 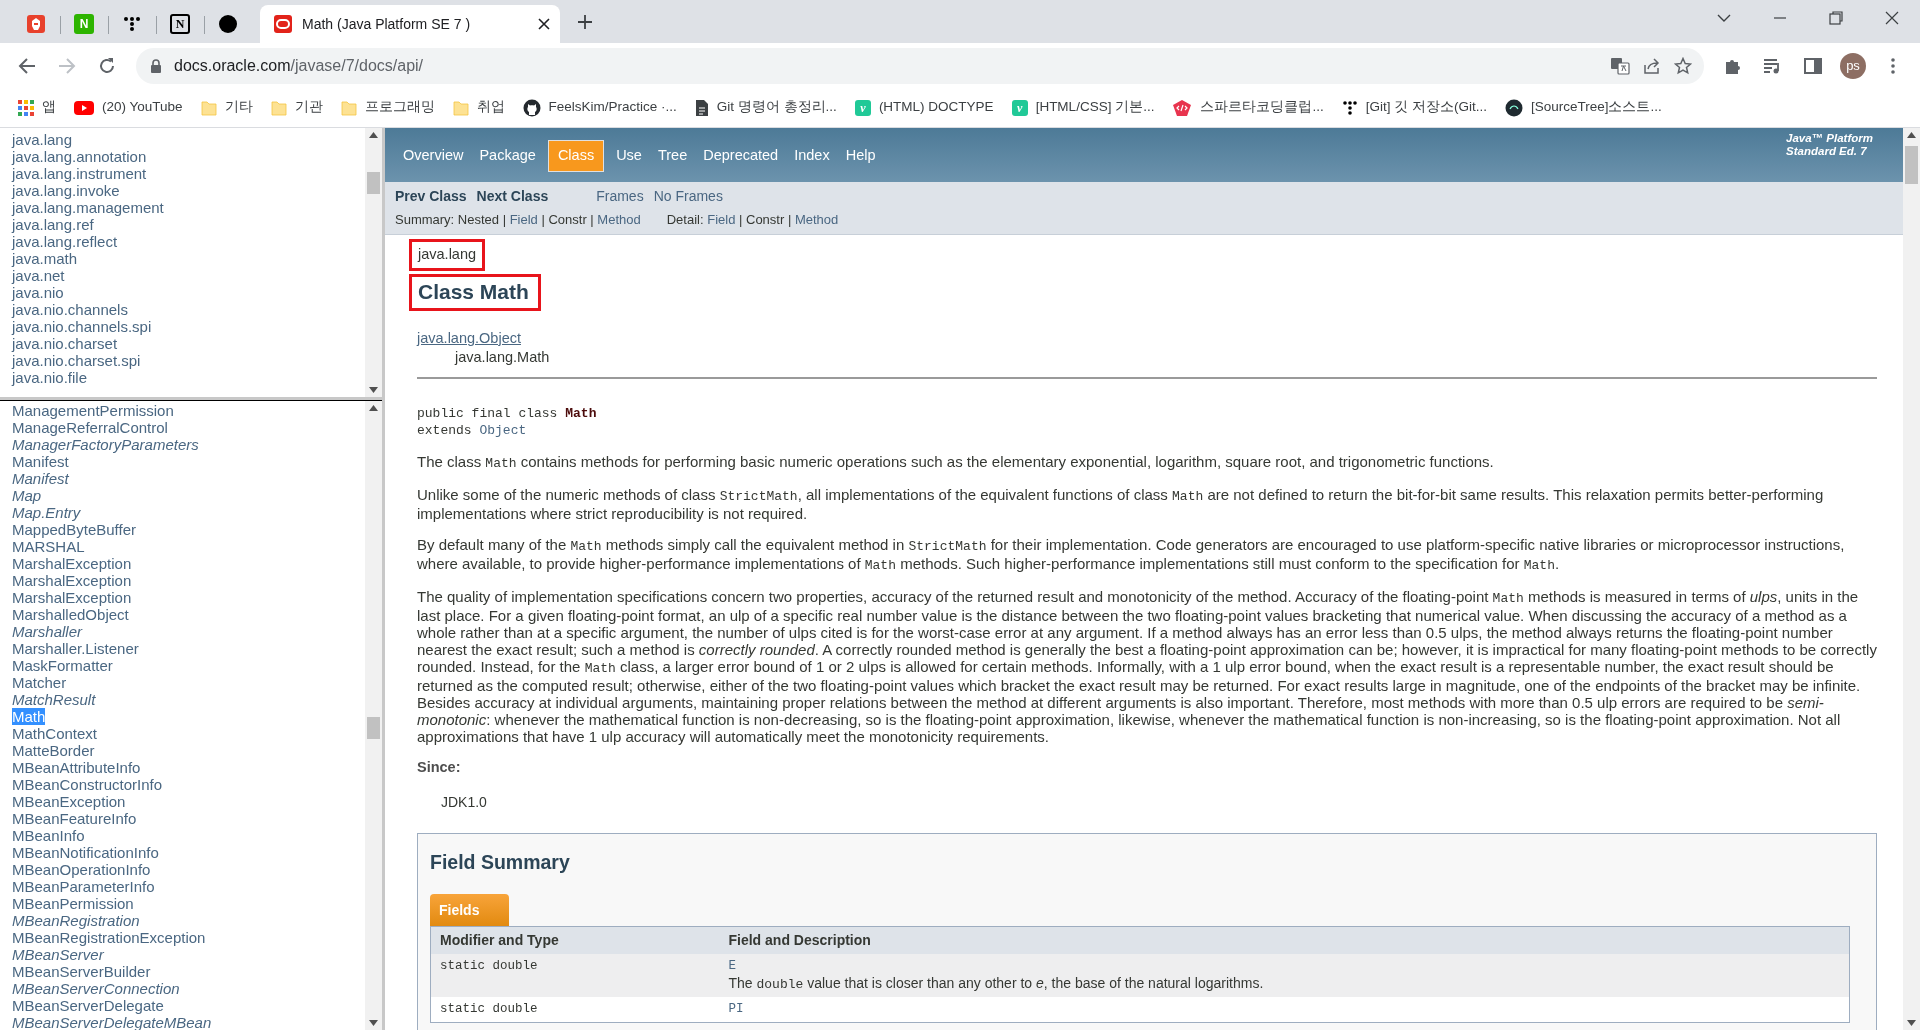 I want to click on nav-tab: Overview, so click(x=433, y=156).